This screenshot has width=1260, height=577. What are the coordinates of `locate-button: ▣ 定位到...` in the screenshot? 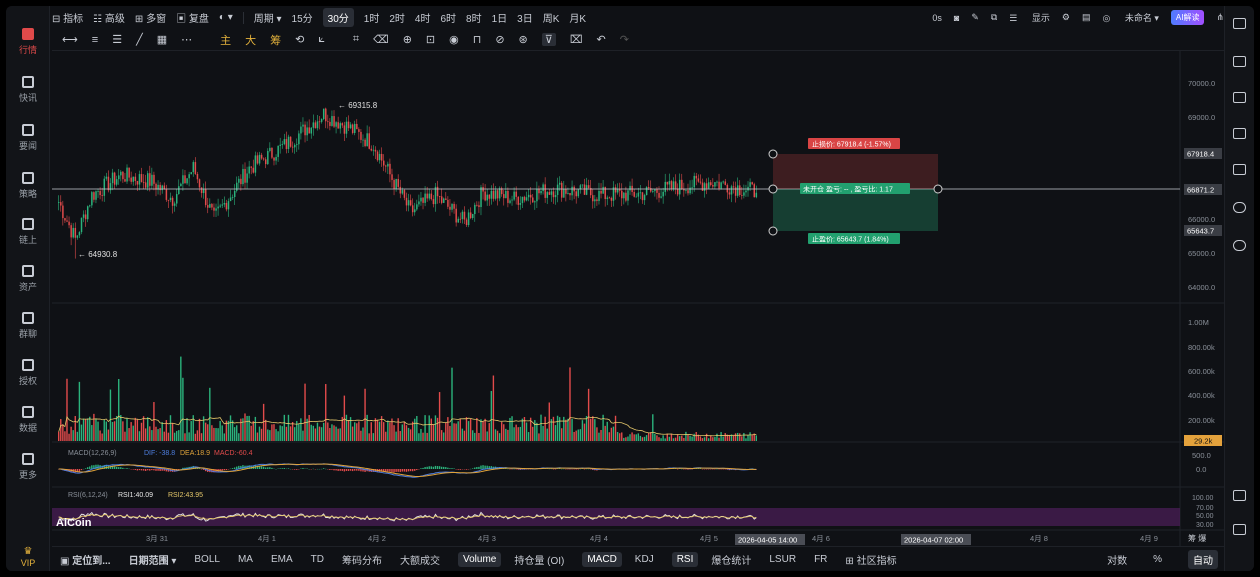 It's located at (85, 559).